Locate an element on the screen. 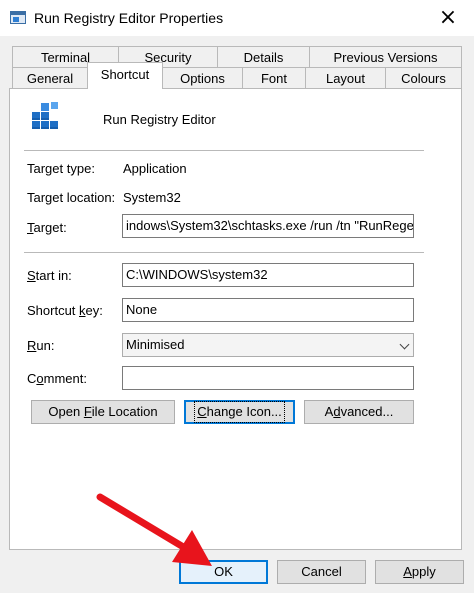  close-button: × is located at coordinates (448, 18).